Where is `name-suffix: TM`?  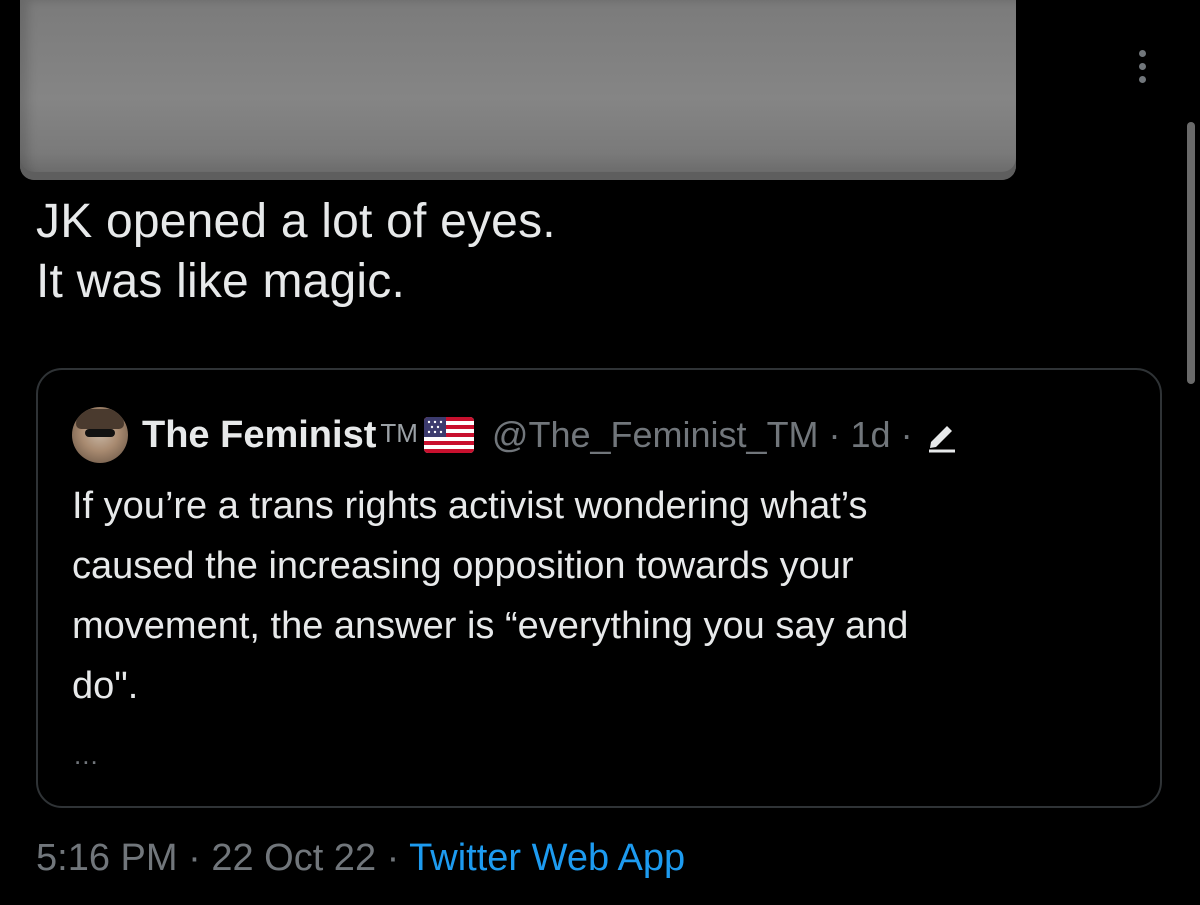
name-suffix: TM is located at coordinates (399, 432).